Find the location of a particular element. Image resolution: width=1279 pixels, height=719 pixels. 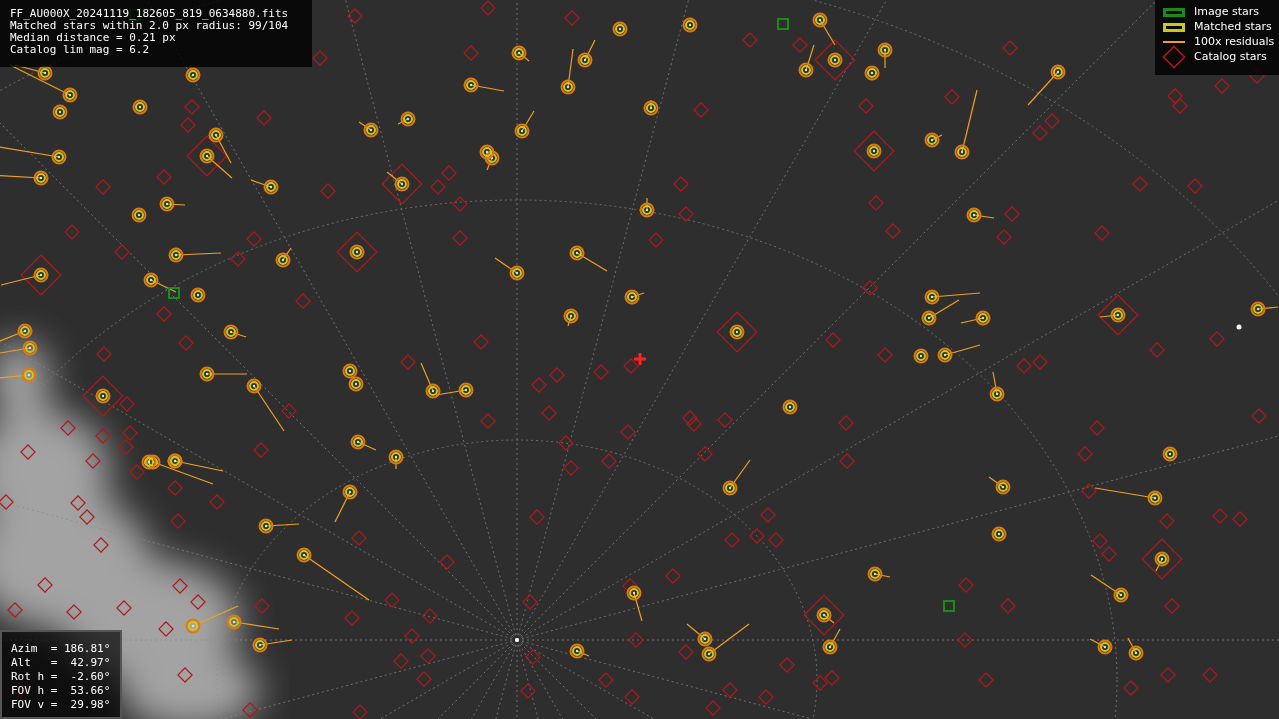

legend-label: Matched stars is located at coordinates (1233, 27).